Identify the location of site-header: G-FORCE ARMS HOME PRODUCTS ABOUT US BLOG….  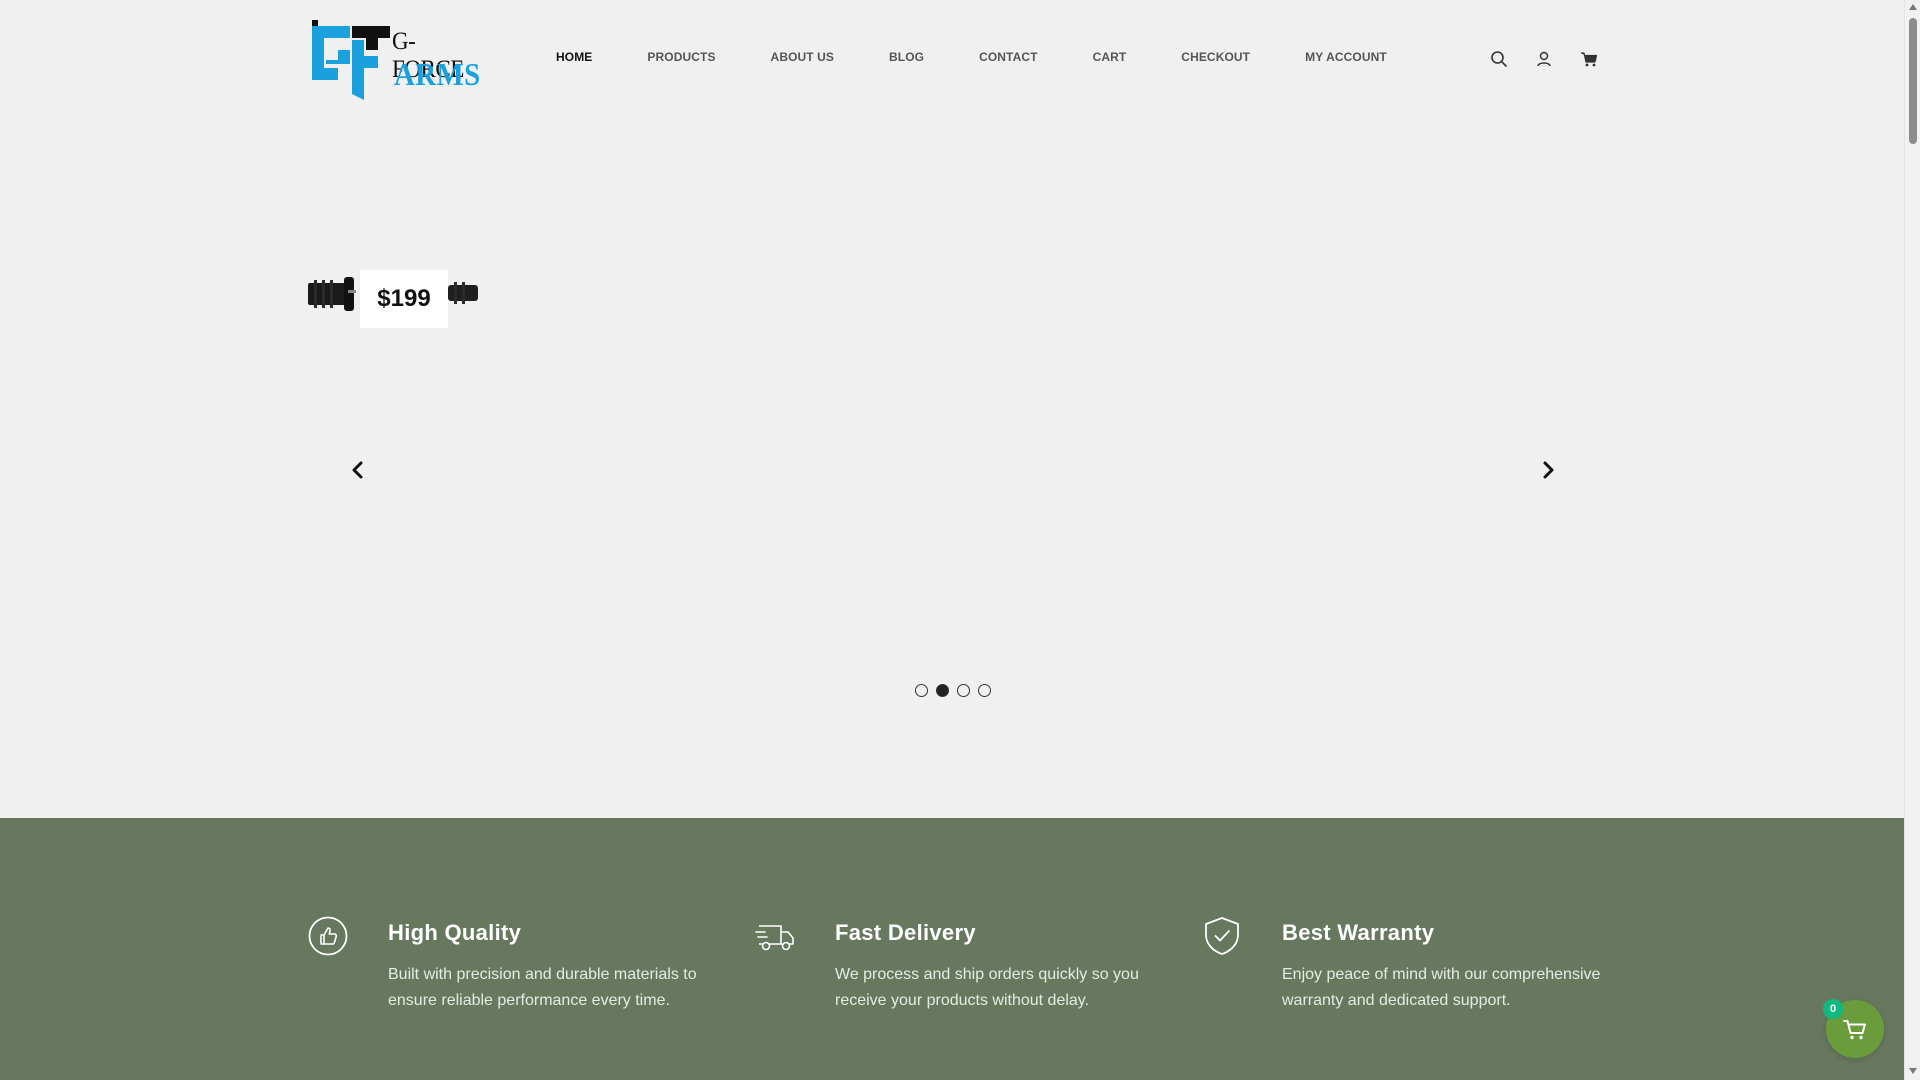
(952, 60).